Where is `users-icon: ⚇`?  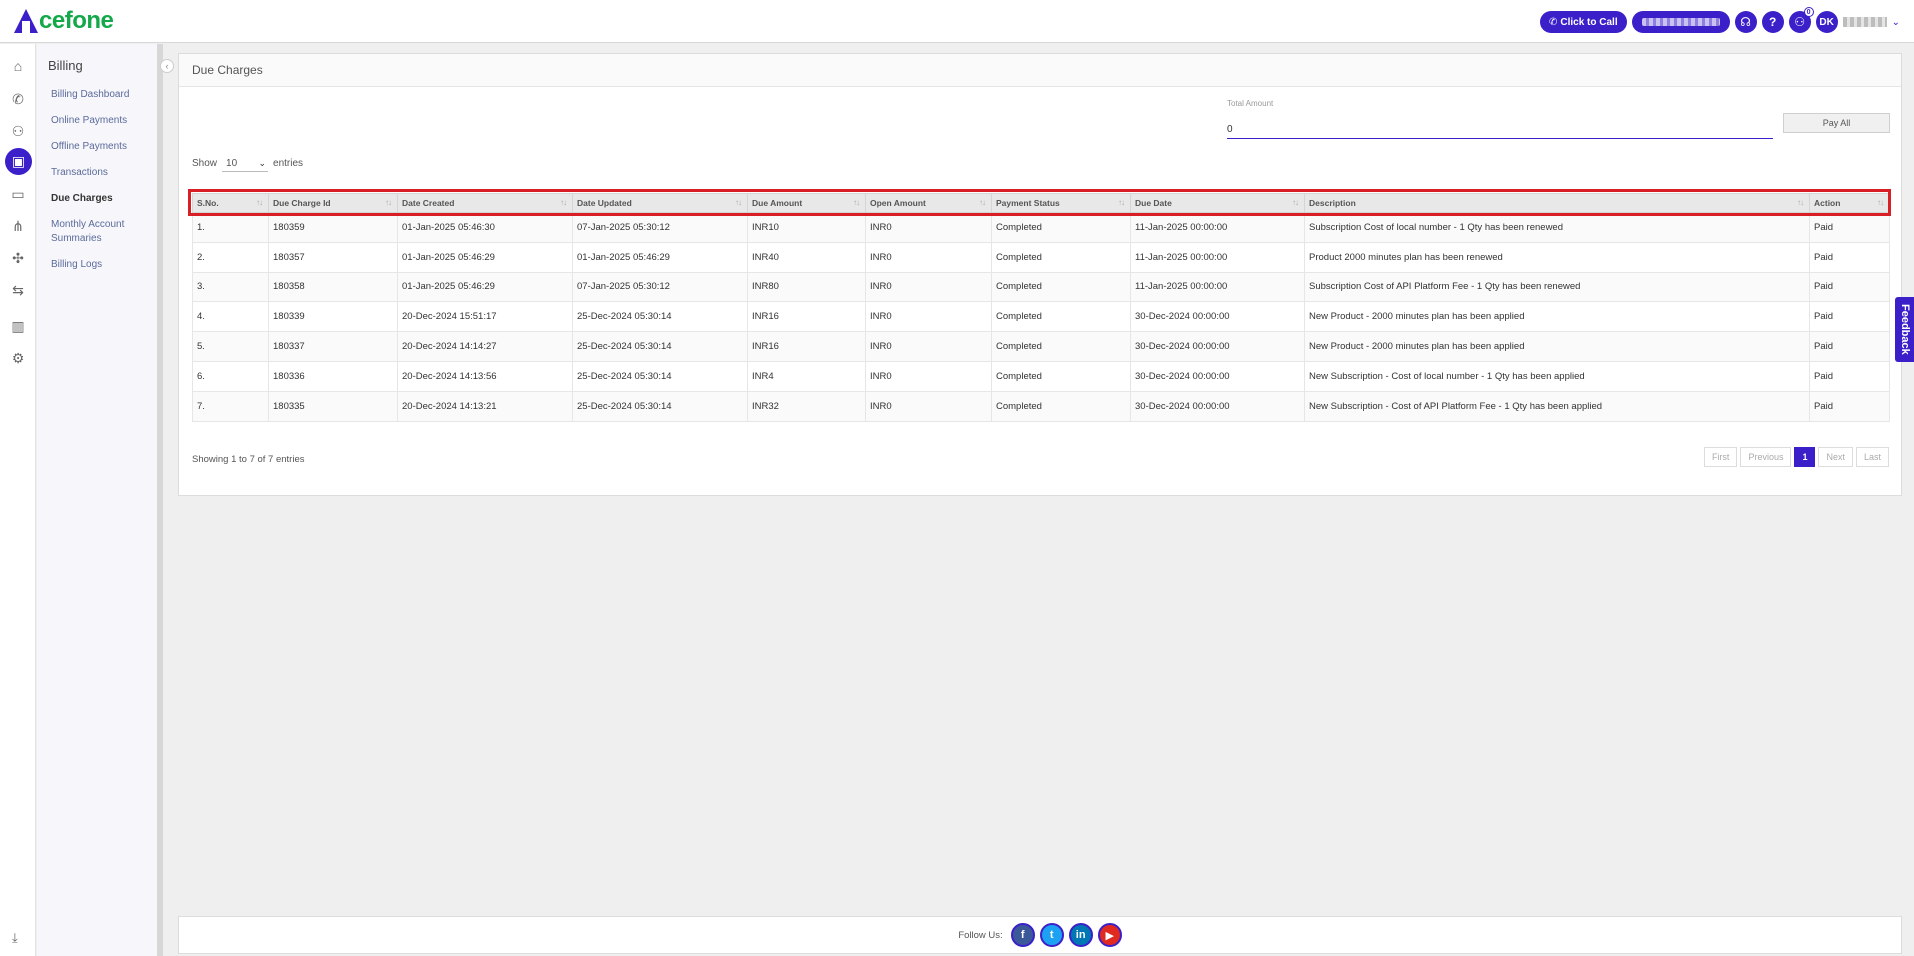 users-icon: ⚇ is located at coordinates (18, 131).